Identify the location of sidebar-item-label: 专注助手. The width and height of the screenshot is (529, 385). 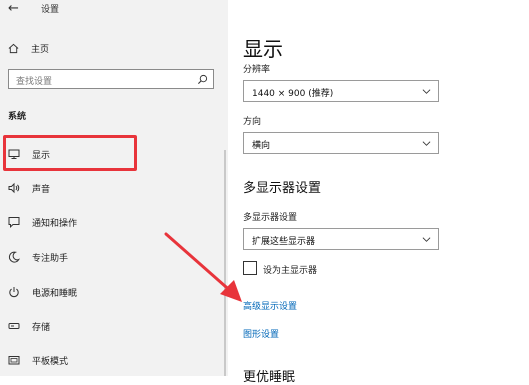
(50, 259).